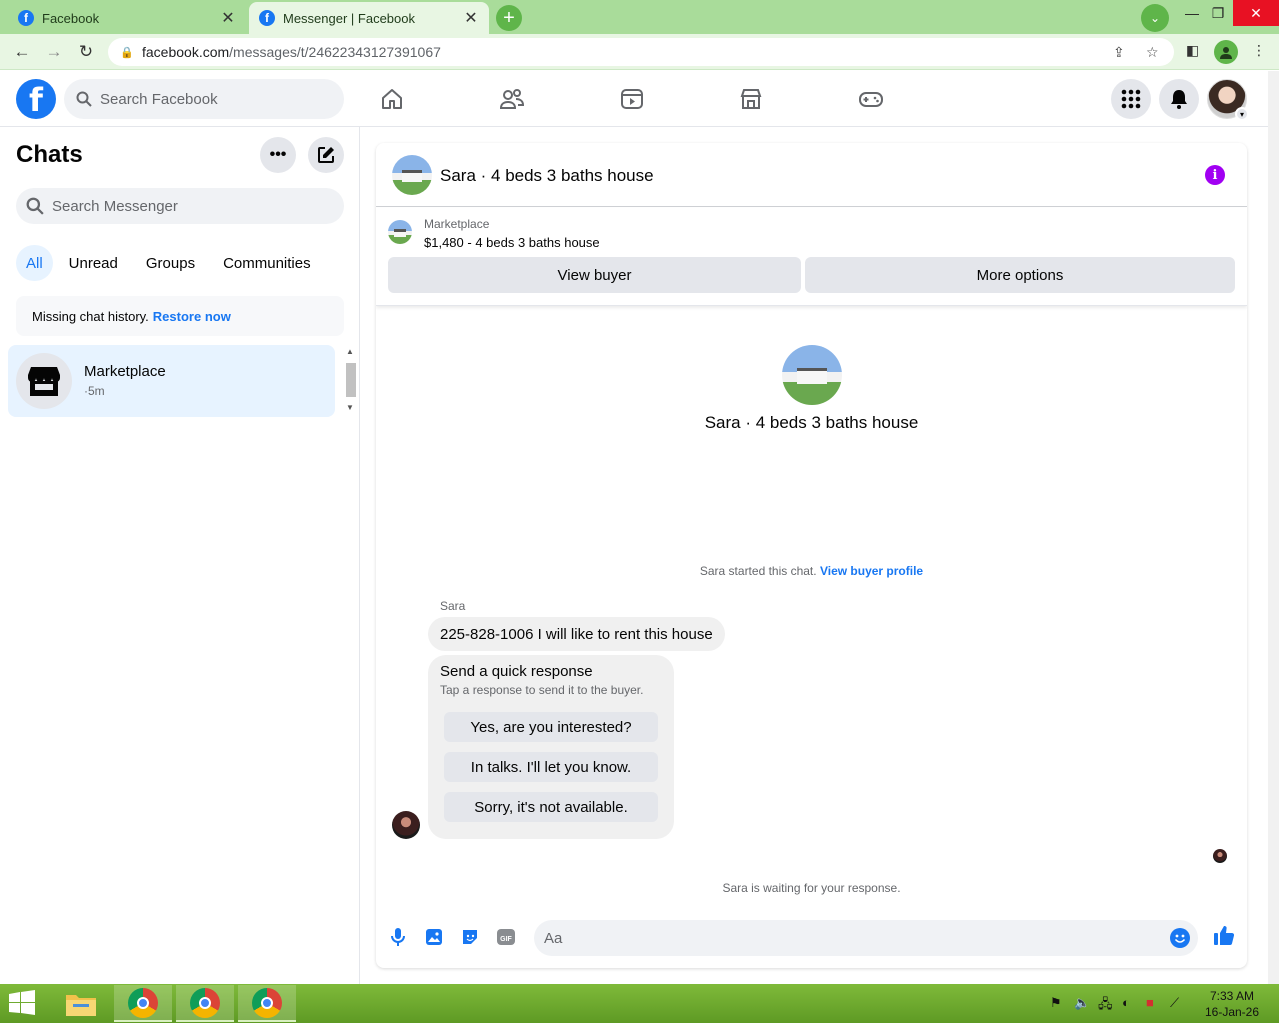 The width and height of the screenshot is (1279, 1023). I want to click on thumbs-up-icon, so click(1224, 935).